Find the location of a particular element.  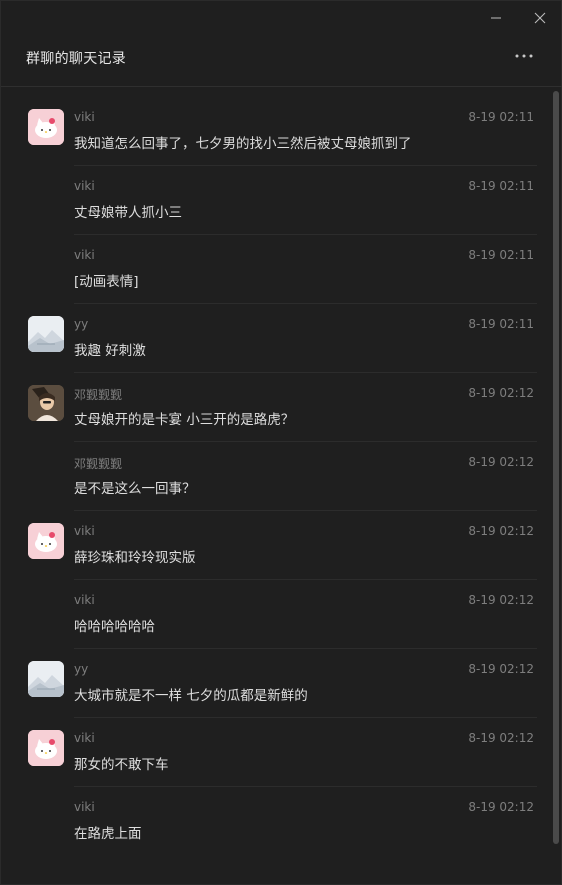

chat-header: 群聊的聊天记录 is located at coordinates (281, 61).